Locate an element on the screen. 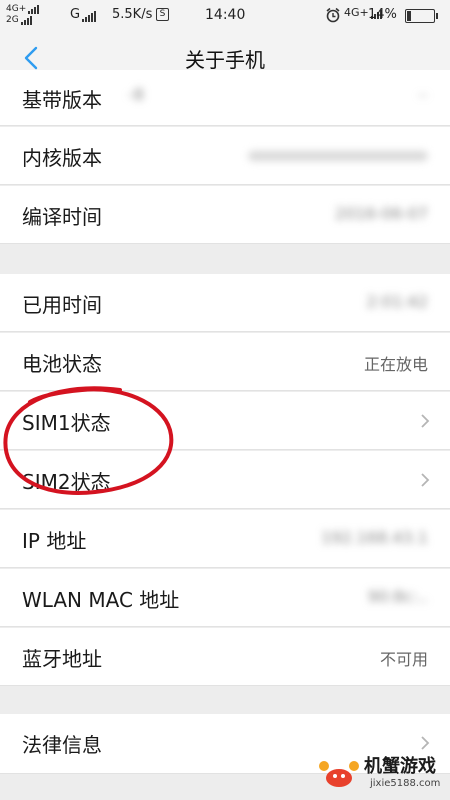 This screenshot has width=450, height=800. row-label: 基带版本 is located at coordinates (62, 100).